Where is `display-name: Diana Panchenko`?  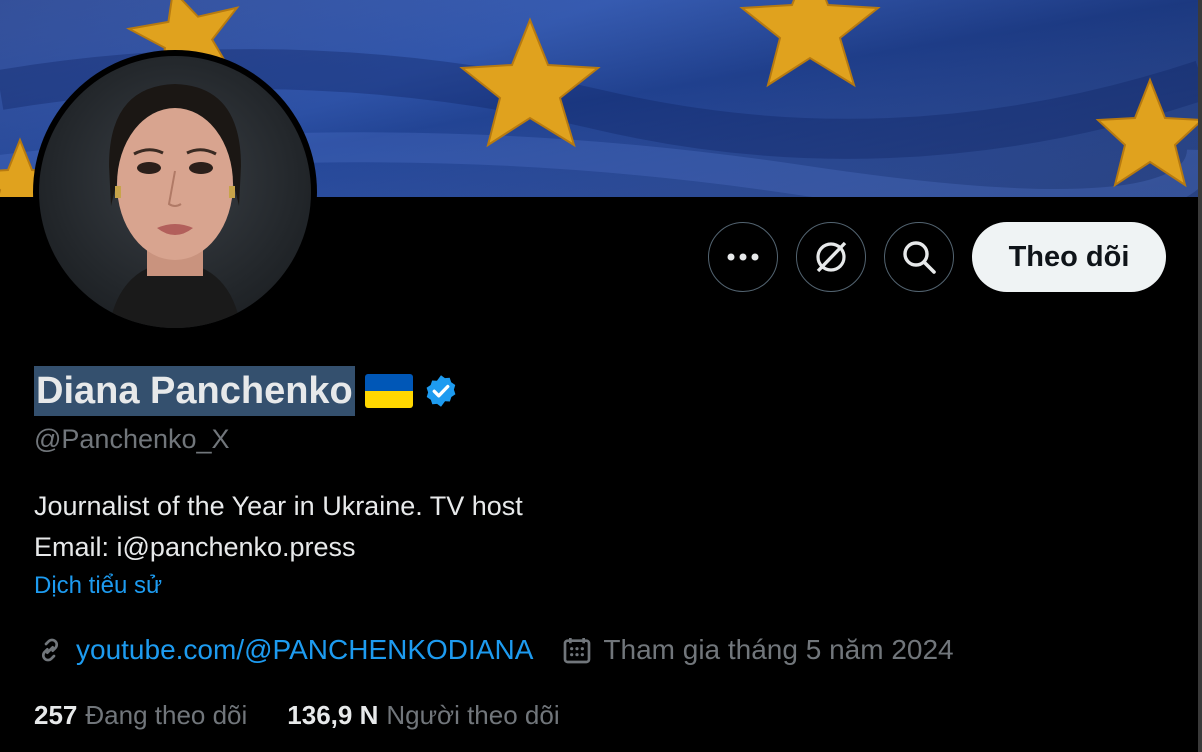 display-name: Diana Panchenko is located at coordinates (194, 391).